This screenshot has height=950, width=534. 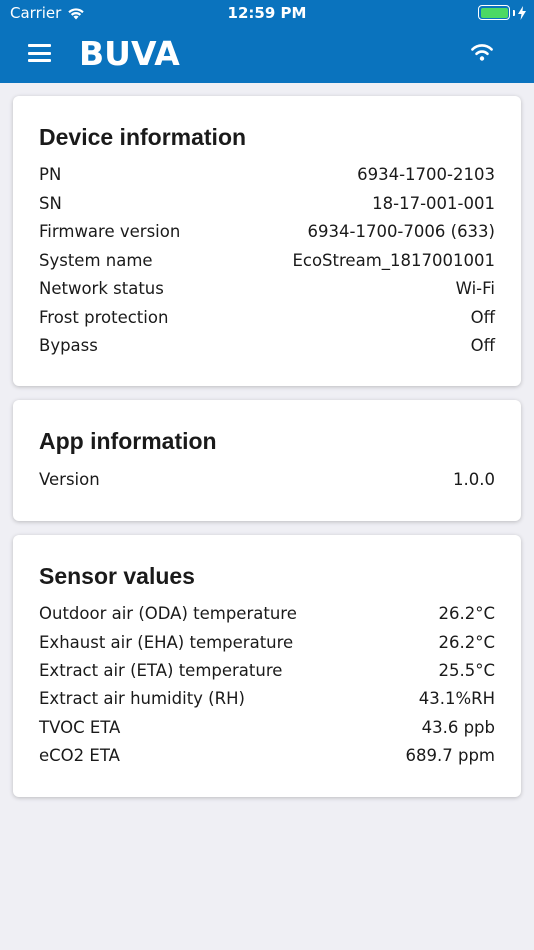 What do you see at coordinates (393, 260) in the screenshot?
I see `row-value: EcoStream_1817001001` at bounding box center [393, 260].